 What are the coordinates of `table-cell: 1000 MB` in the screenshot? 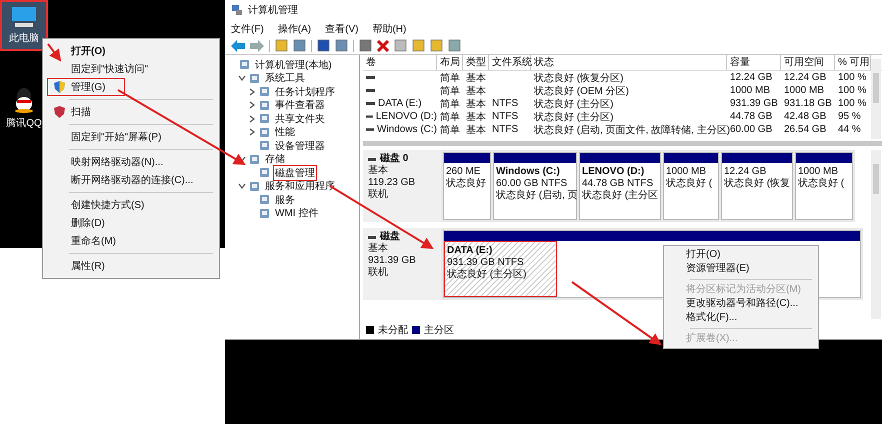 It's located at (750, 90).